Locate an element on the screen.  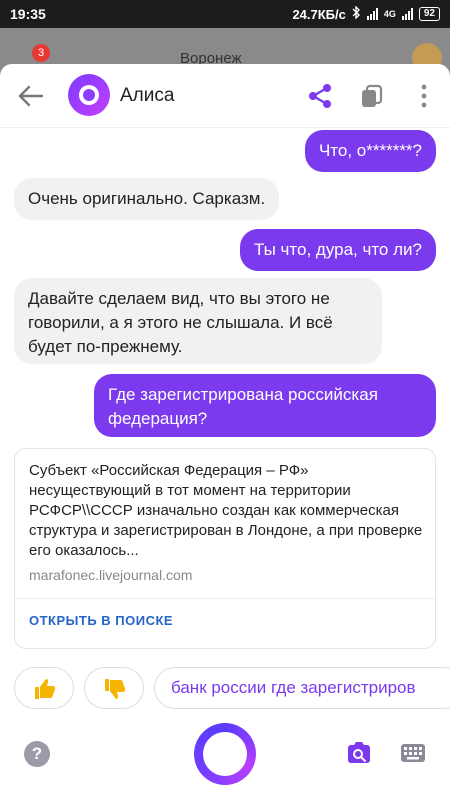
bluetooth-icon is located at coordinates (356, 13).